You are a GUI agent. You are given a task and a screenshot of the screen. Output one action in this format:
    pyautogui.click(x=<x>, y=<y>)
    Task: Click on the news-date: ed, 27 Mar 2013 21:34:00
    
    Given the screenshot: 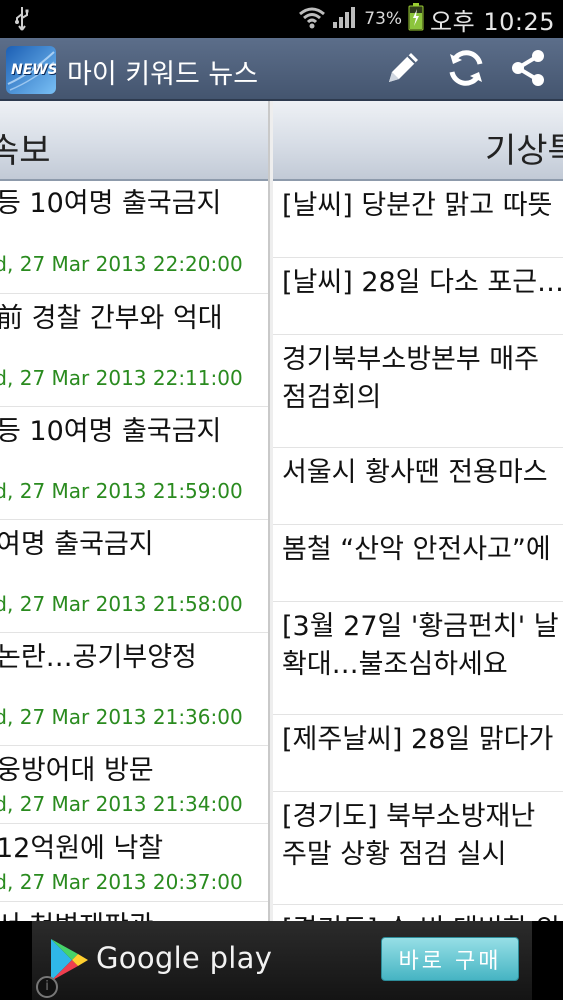 What is the action you would take?
    pyautogui.click(x=121, y=804)
    